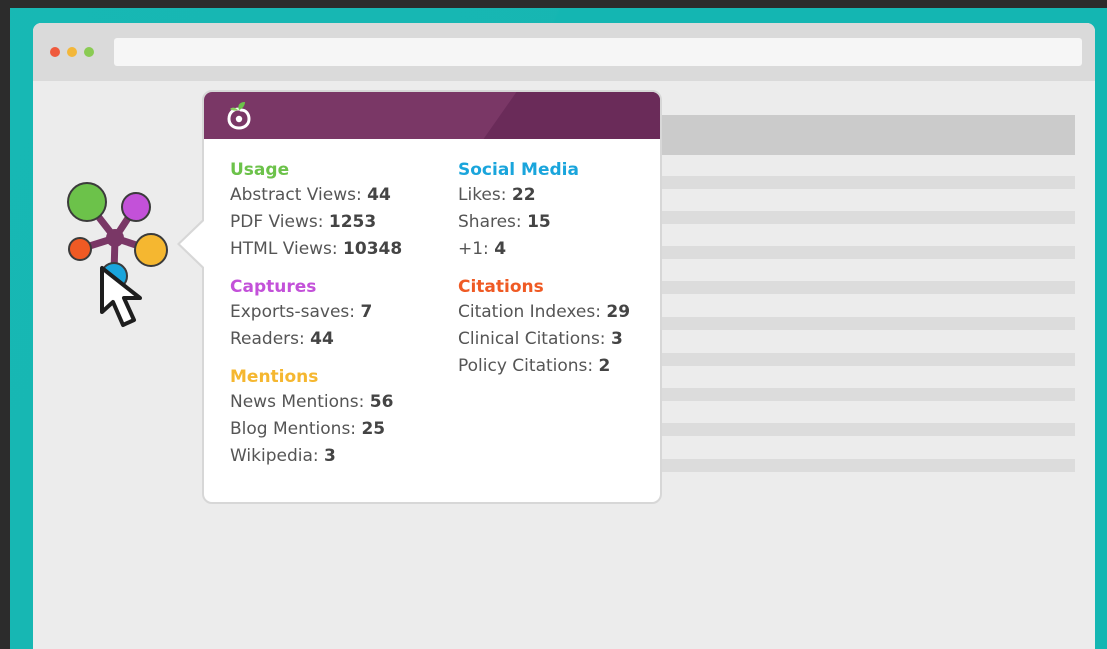 Image resolution: width=1107 pixels, height=649 pixels. I want to click on metric-row: HTML Views: 10348, so click(316, 249).